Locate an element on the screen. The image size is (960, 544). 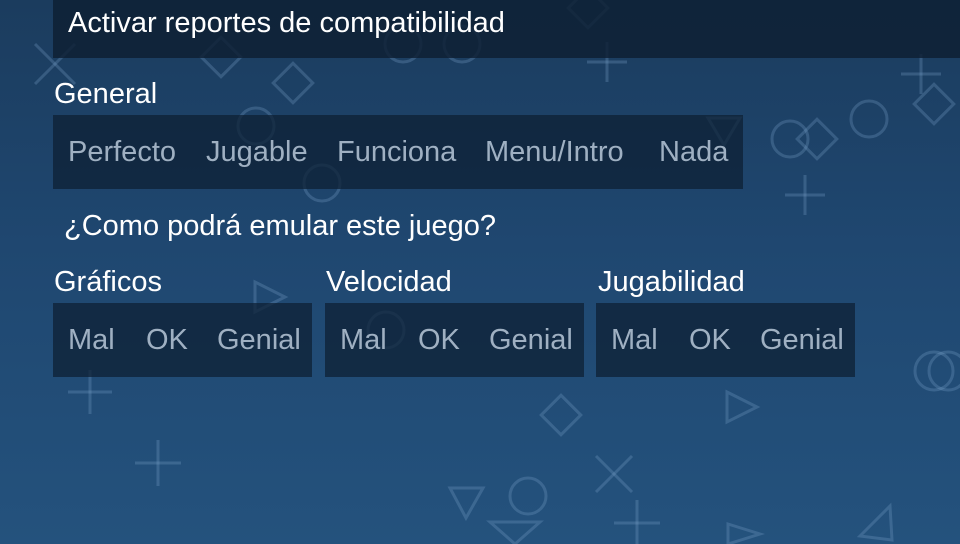
option-funciona: Funciona is located at coordinates (396, 152).